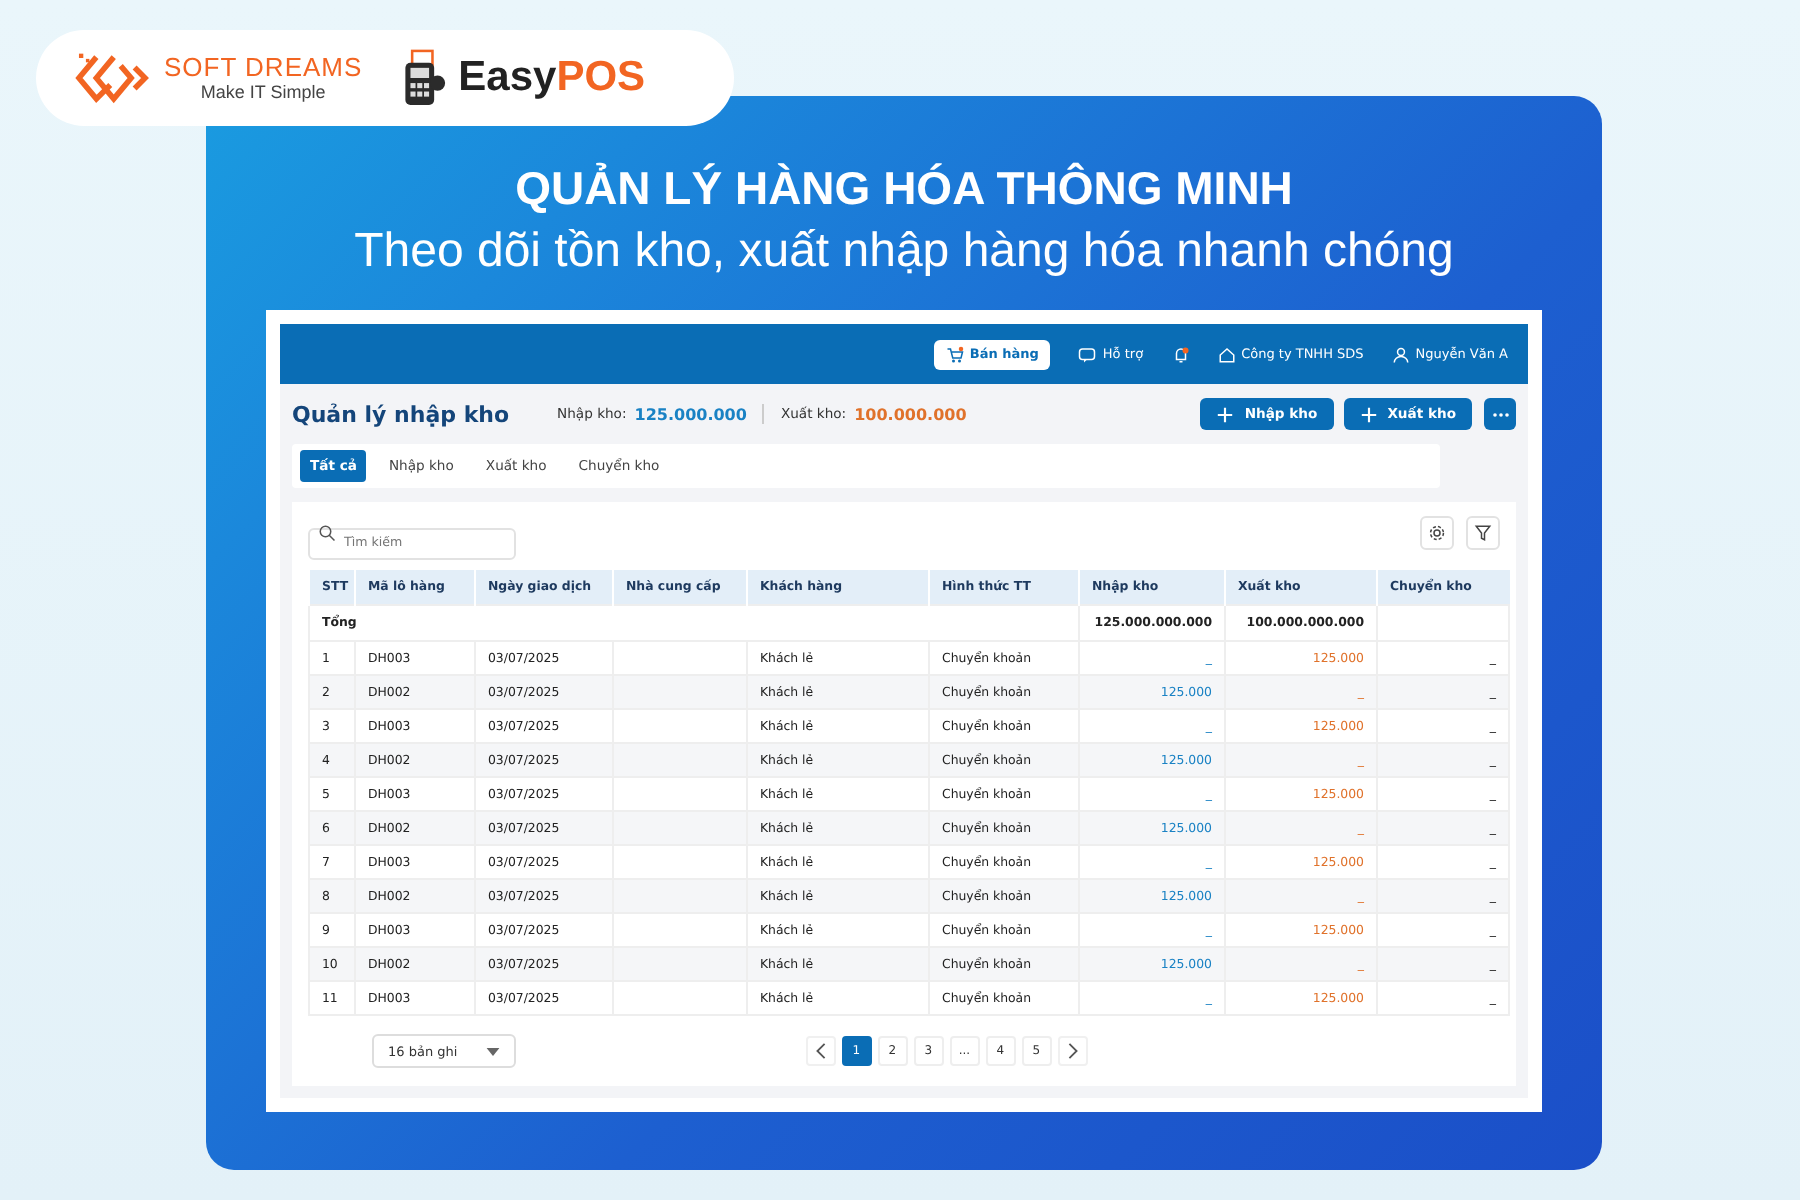 The image size is (1800, 1200). I want to click on chat-icon, so click(1087, 354).